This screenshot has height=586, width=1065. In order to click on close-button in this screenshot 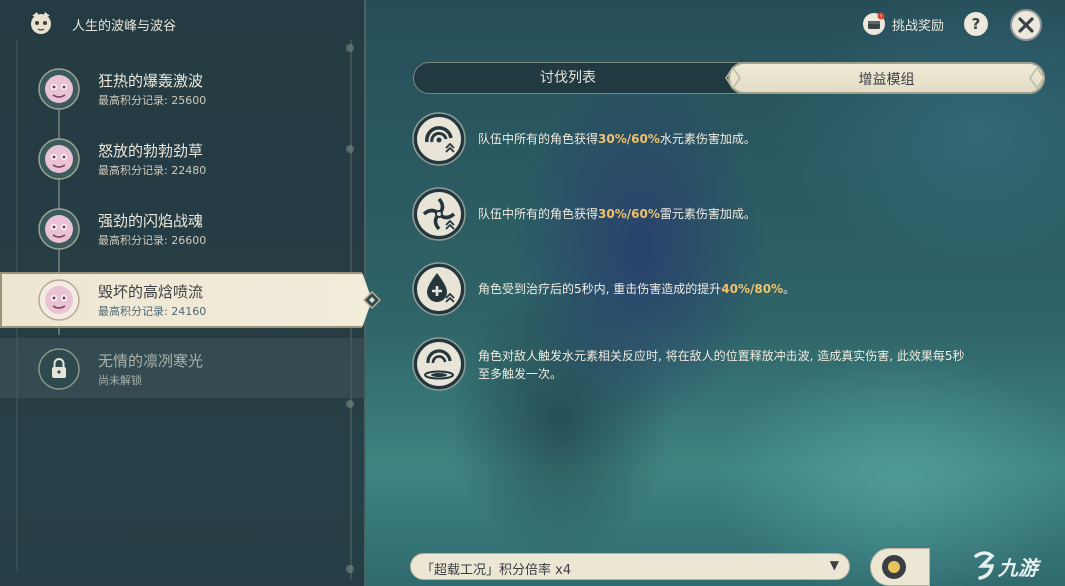, I will do `click(1026, 25)`.